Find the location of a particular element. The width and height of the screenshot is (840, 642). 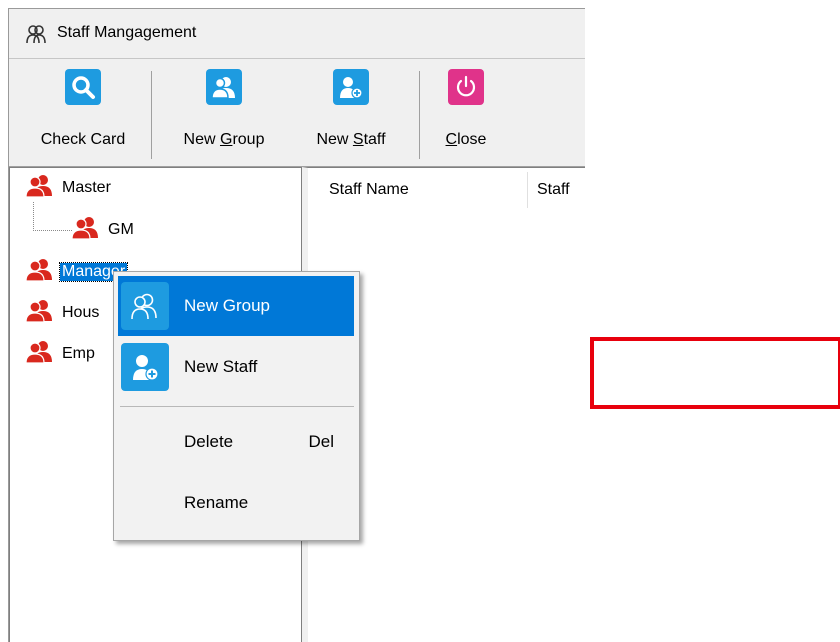

menu-item-label: New Staff is located at coordinates (221, 366).